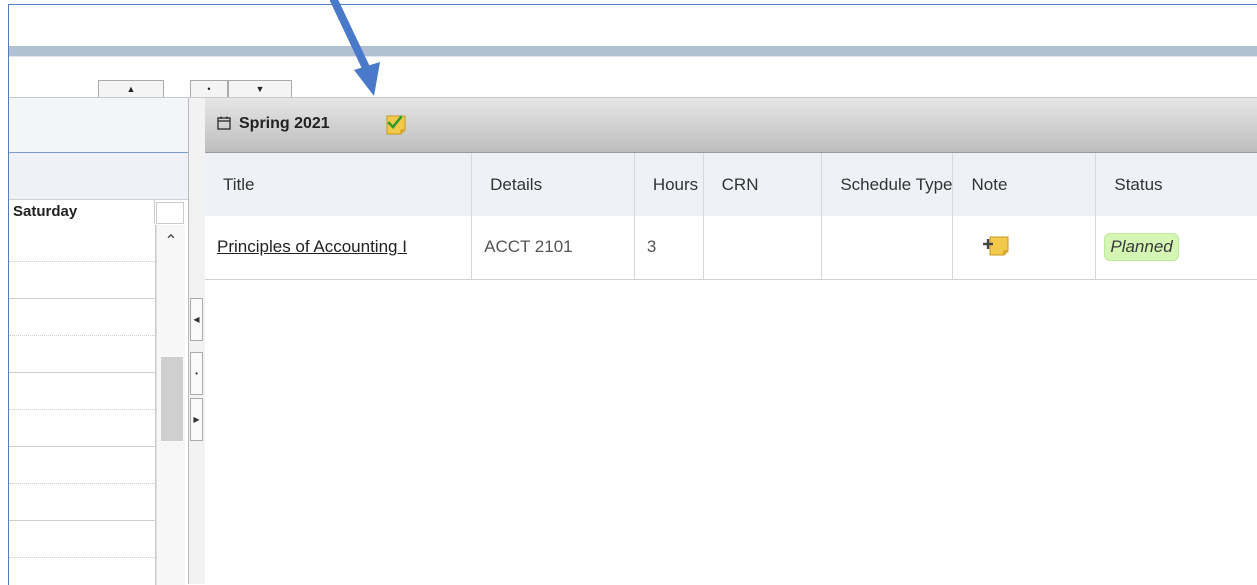 Image resolution: width=1257 pixels, height=585 pixels. I want to click on collapse-left-button: ◀, so click(196, 319).